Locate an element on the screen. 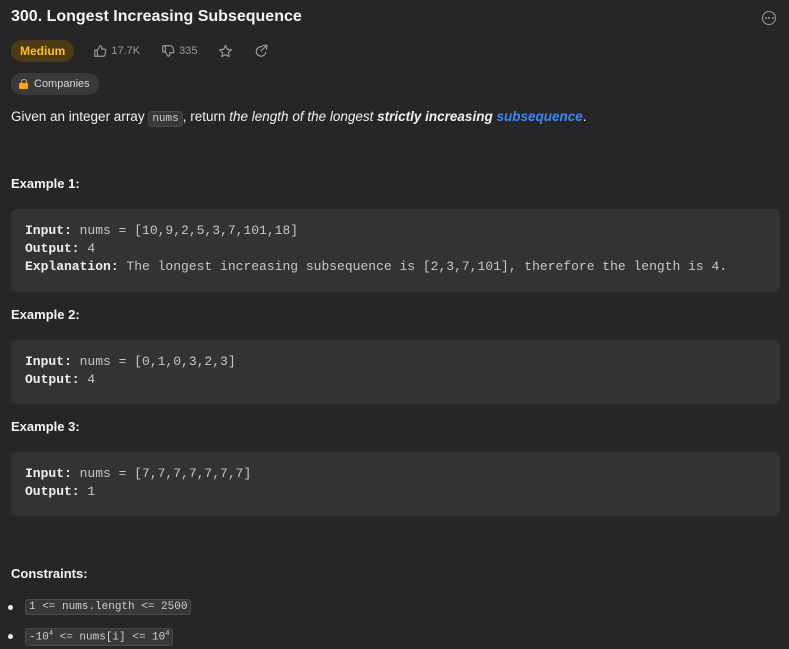 This screenshot has width=789, height=649. description-code: nums is located at coordinates (165, 119).